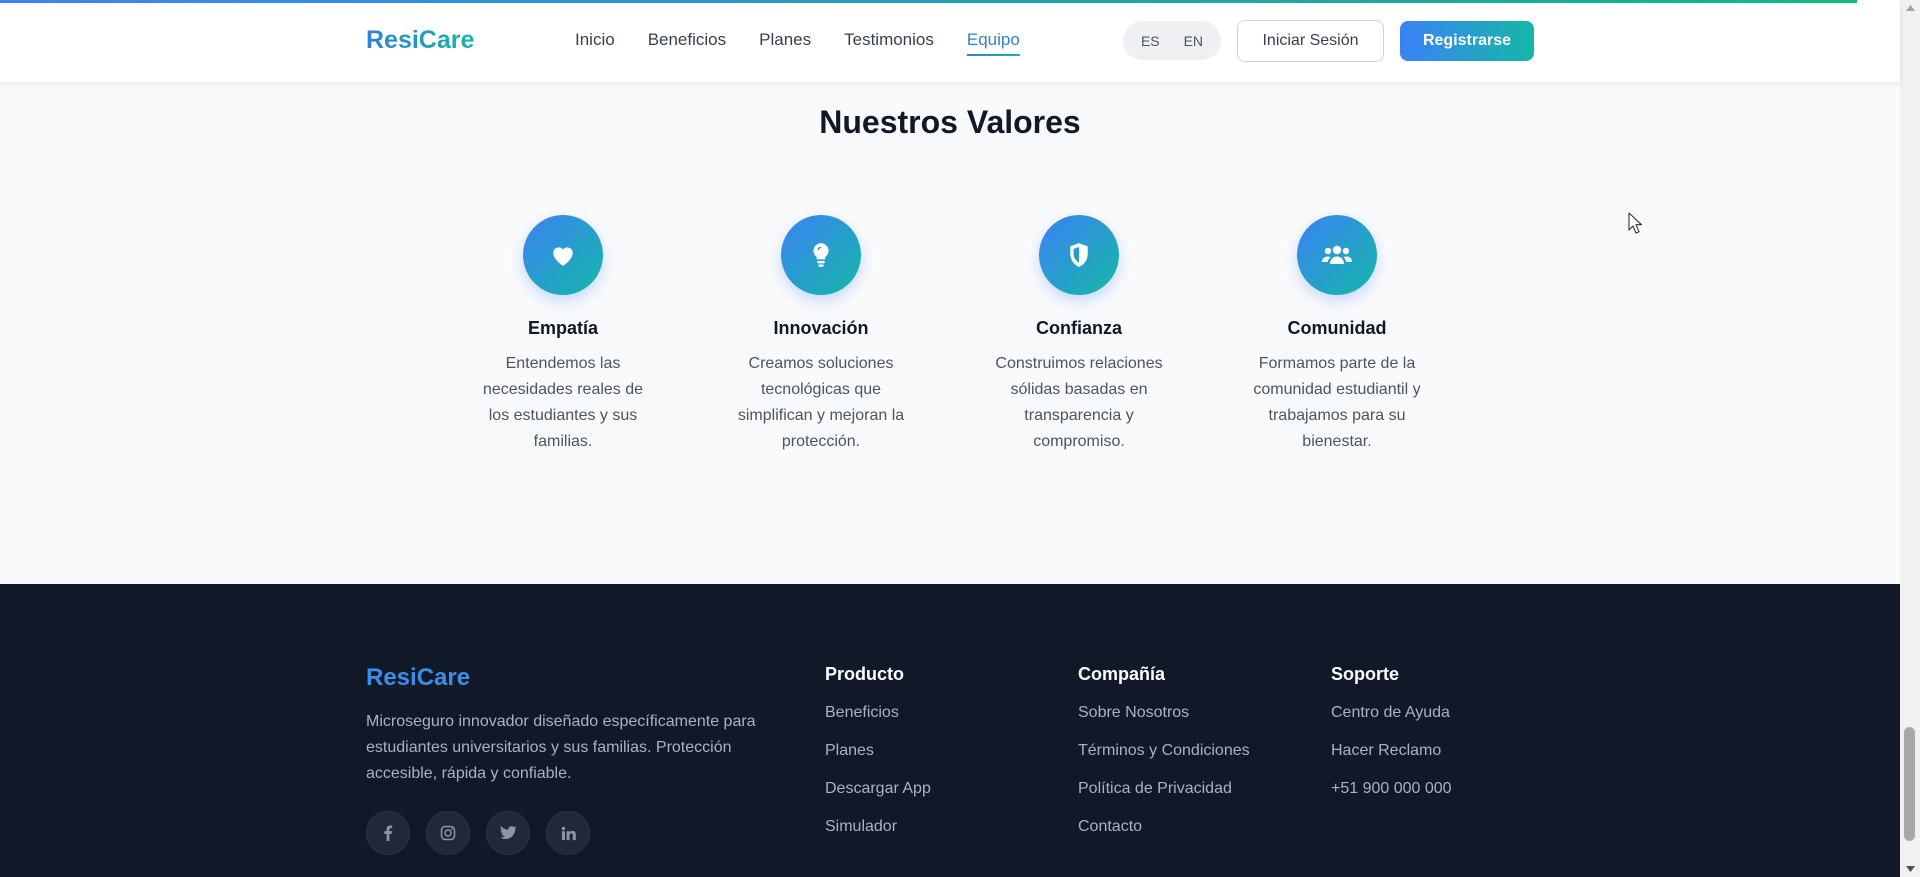  I want to click on social-links, so click(478, 833).